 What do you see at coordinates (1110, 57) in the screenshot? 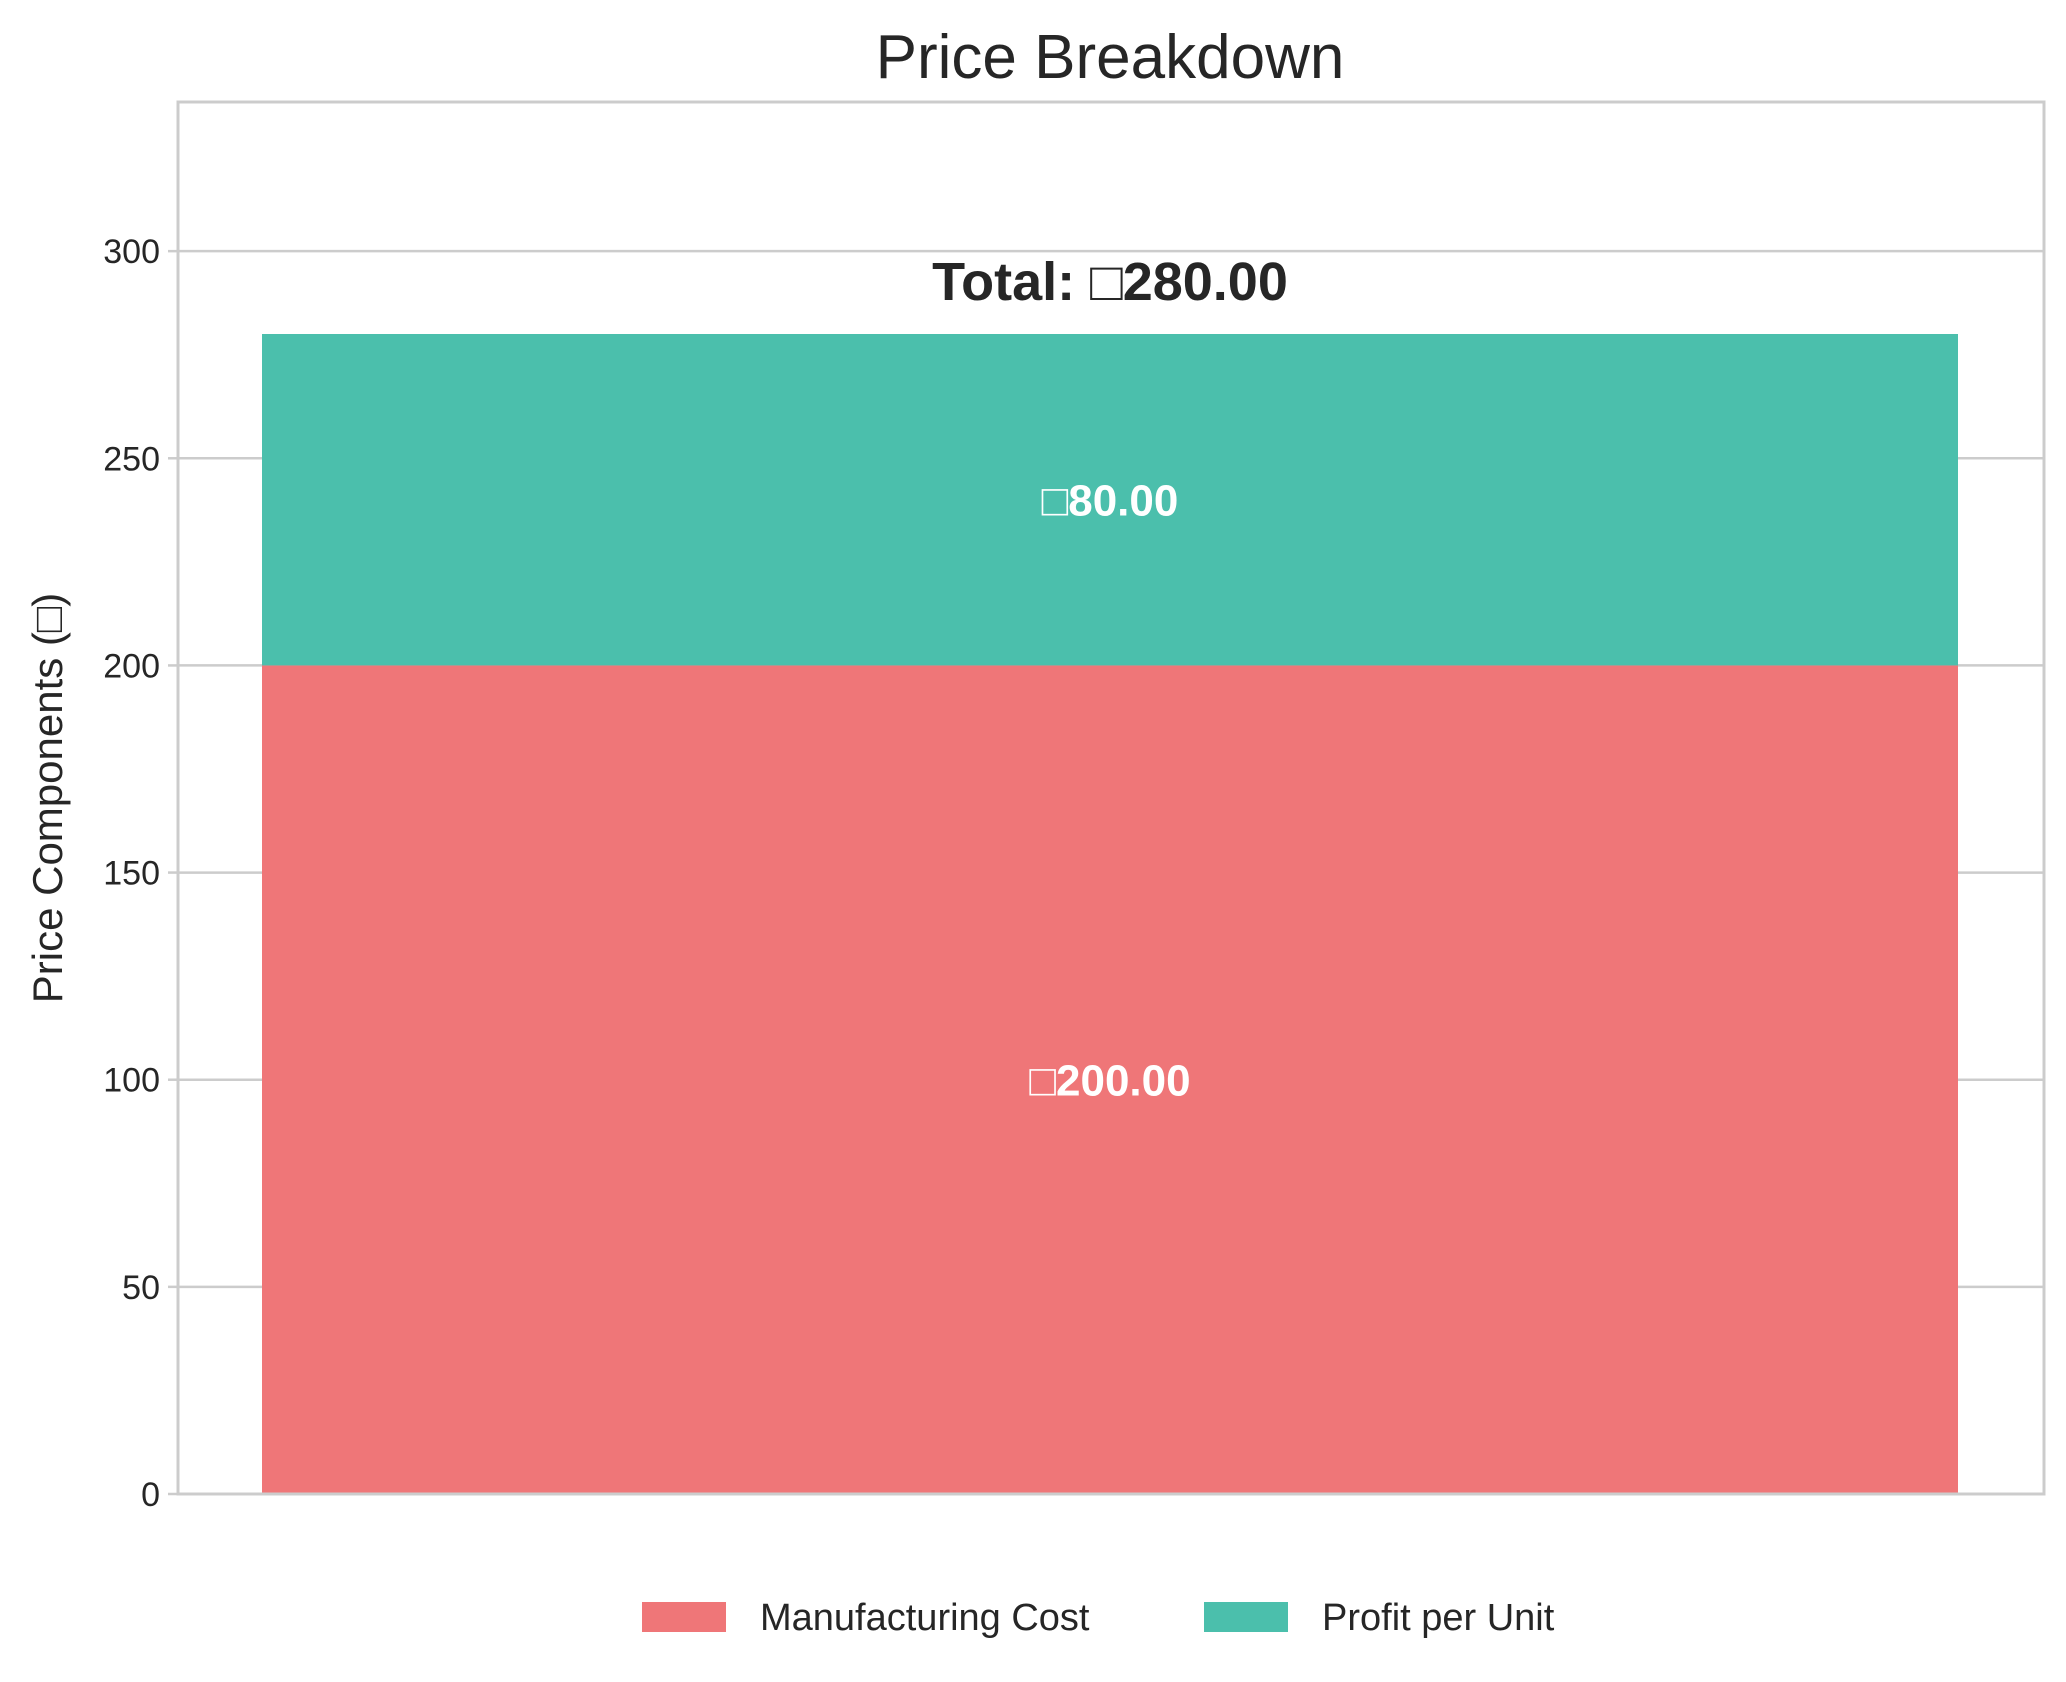
I see `chart-title: Price Breakdown` at bounding box center [1110, 57].